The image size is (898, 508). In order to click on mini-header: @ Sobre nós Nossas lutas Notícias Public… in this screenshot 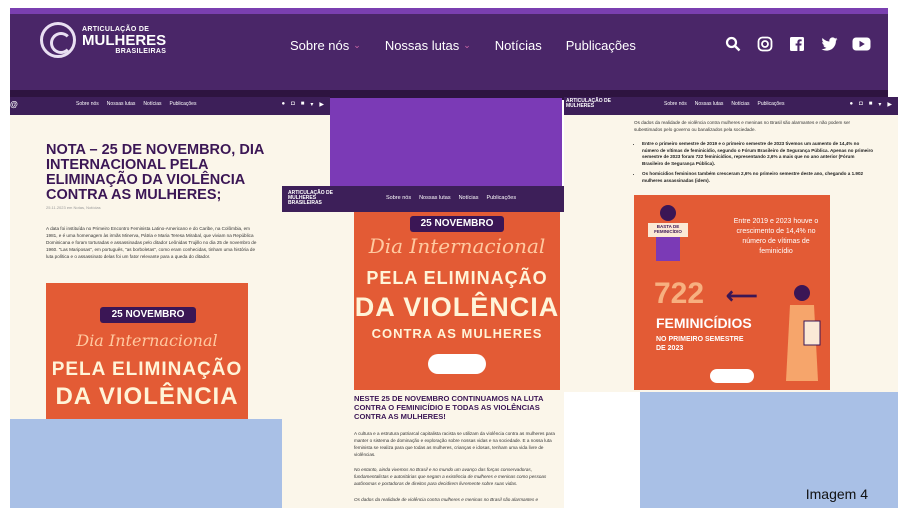, I will do `click(170, 106)`.